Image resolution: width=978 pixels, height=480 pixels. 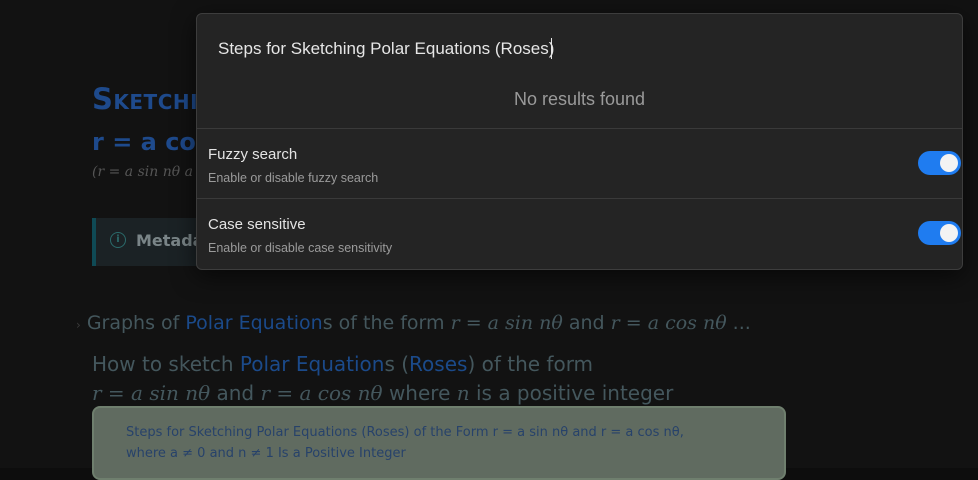 I want to click on setting-name: Fuzzy search, so click(x=253, y=154).